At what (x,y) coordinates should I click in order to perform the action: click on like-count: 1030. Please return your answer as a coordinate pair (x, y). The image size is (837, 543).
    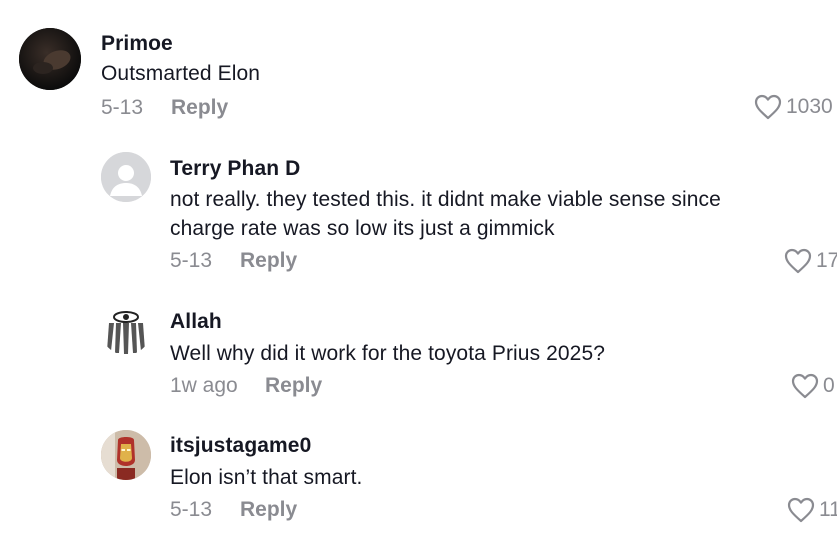
    Looking at the image, I should click on (809, 106).